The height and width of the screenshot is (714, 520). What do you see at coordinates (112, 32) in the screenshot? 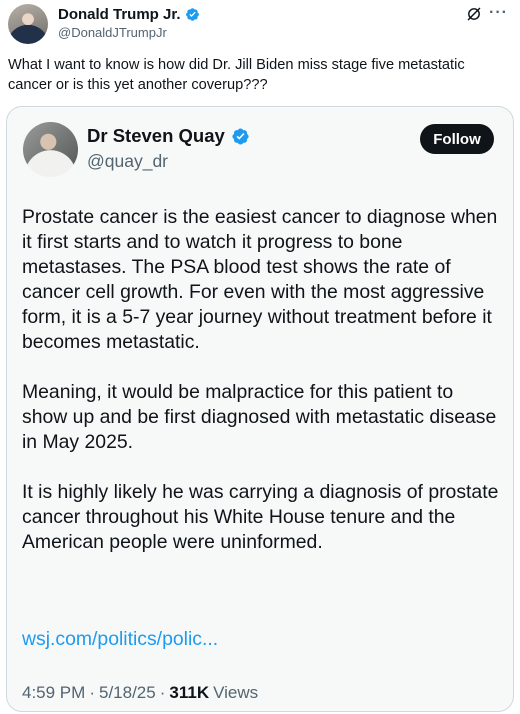
I see `outer-author-handle: @DonaldJTrumpJr` at bounding box center [112, 32].